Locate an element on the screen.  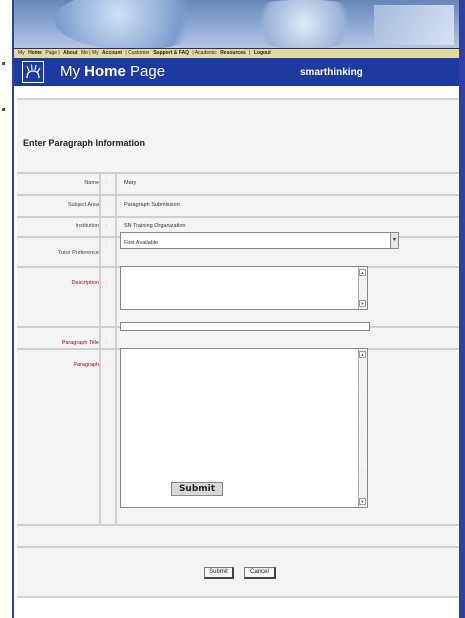
nav-link-support: Support & FAQ is located at coordinates (171, 53).